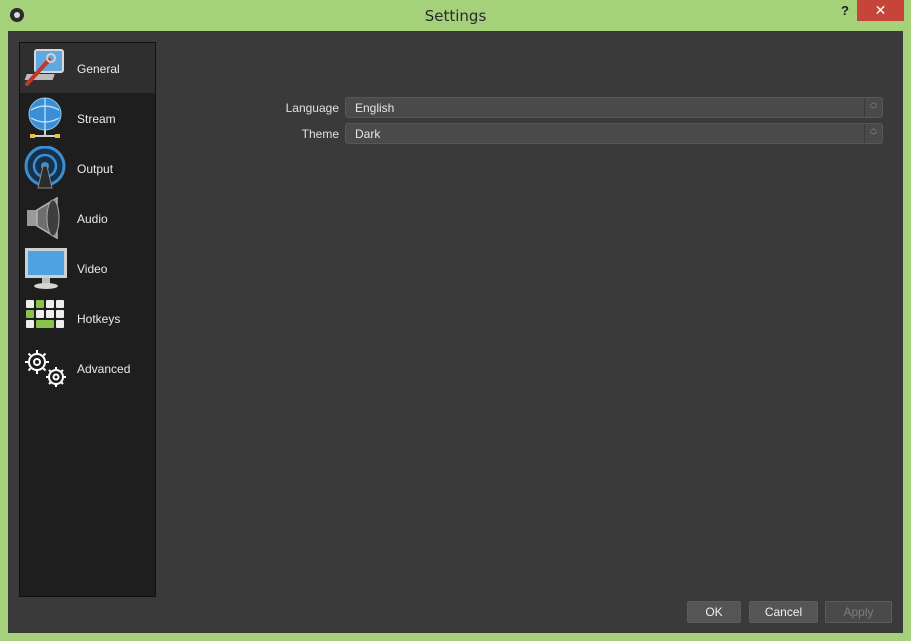  What do you see at coordinates (375, 108) in the screenshot?
I see `language-value: English` at bounding box center [375, 108].